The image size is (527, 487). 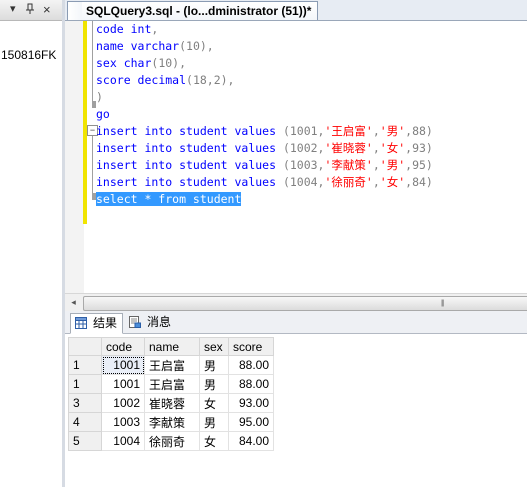 I want to click on code-token: ,93), so click(x=419, y=148).